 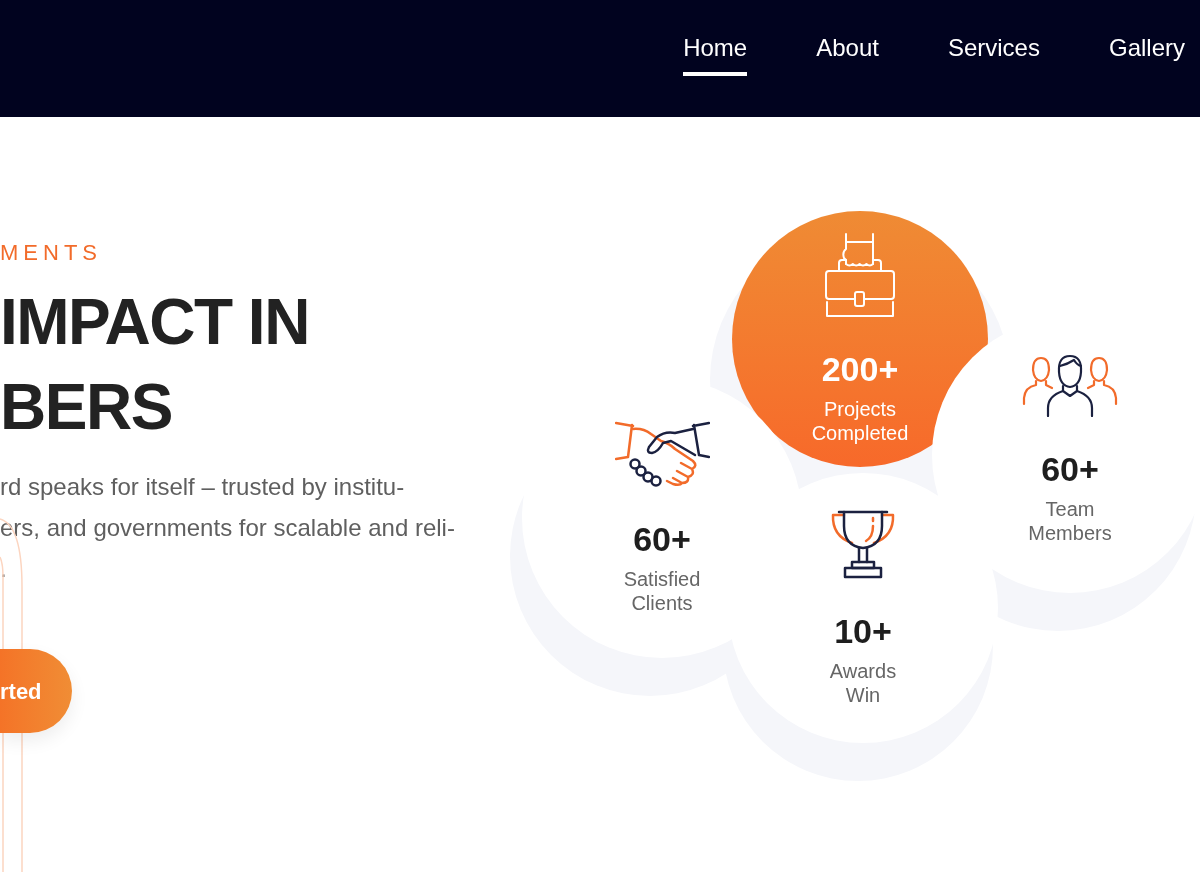 I want to click on team-icon, so click(x=1070, y=385).